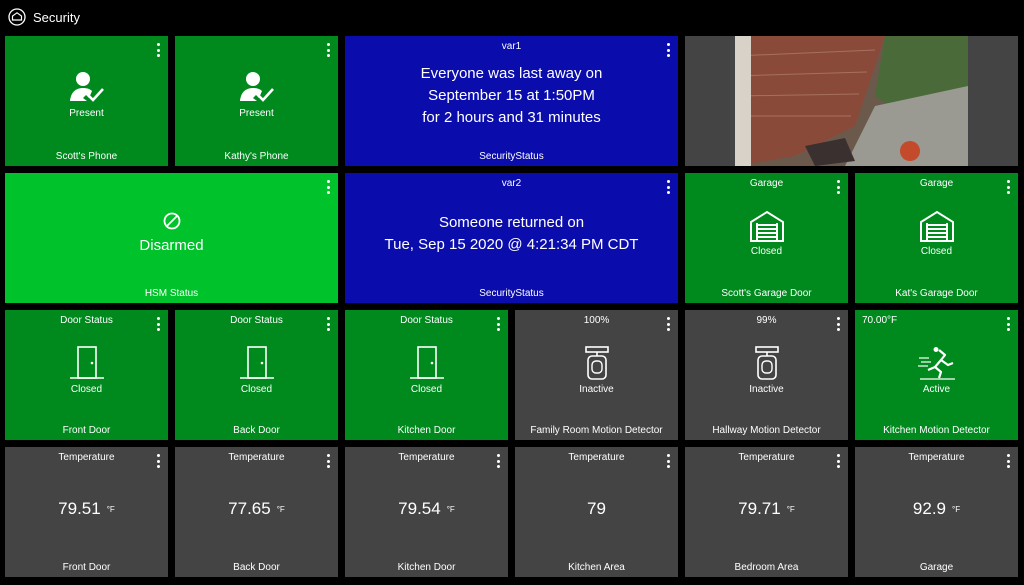  I want to click on tile-header: var2, so click(511, 183).